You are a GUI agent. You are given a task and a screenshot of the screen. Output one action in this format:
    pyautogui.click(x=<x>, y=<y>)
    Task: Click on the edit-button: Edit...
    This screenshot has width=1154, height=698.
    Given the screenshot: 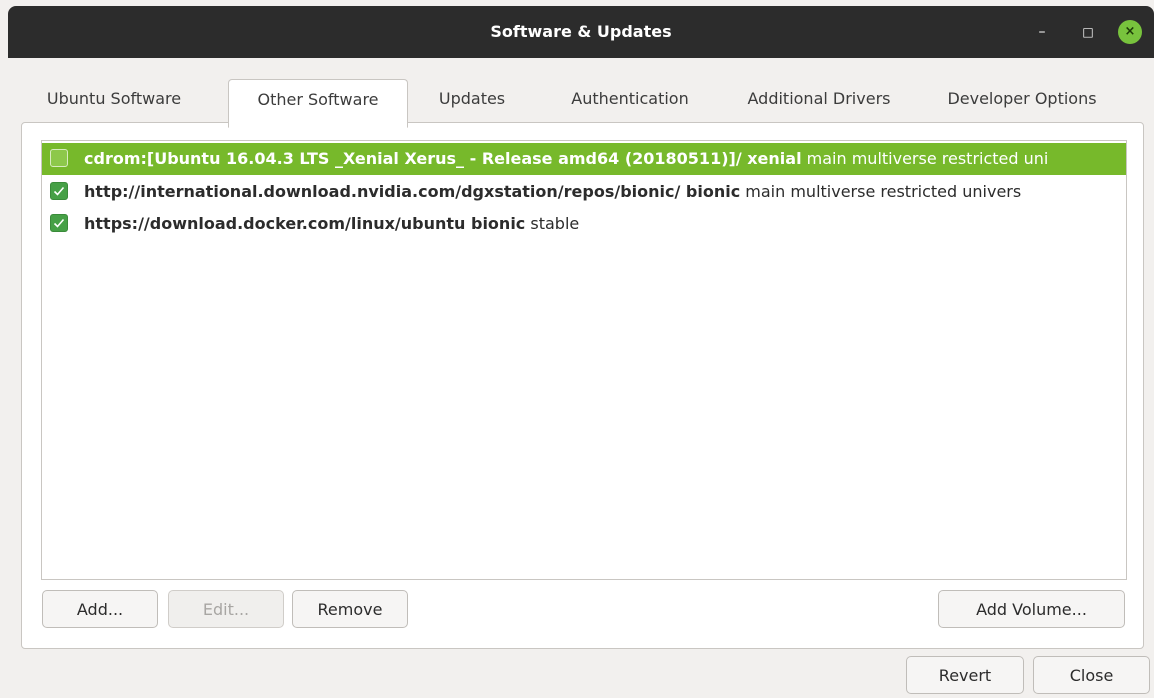 What is the action you would take?
    pyautogui.click(x=226, y=609)
    